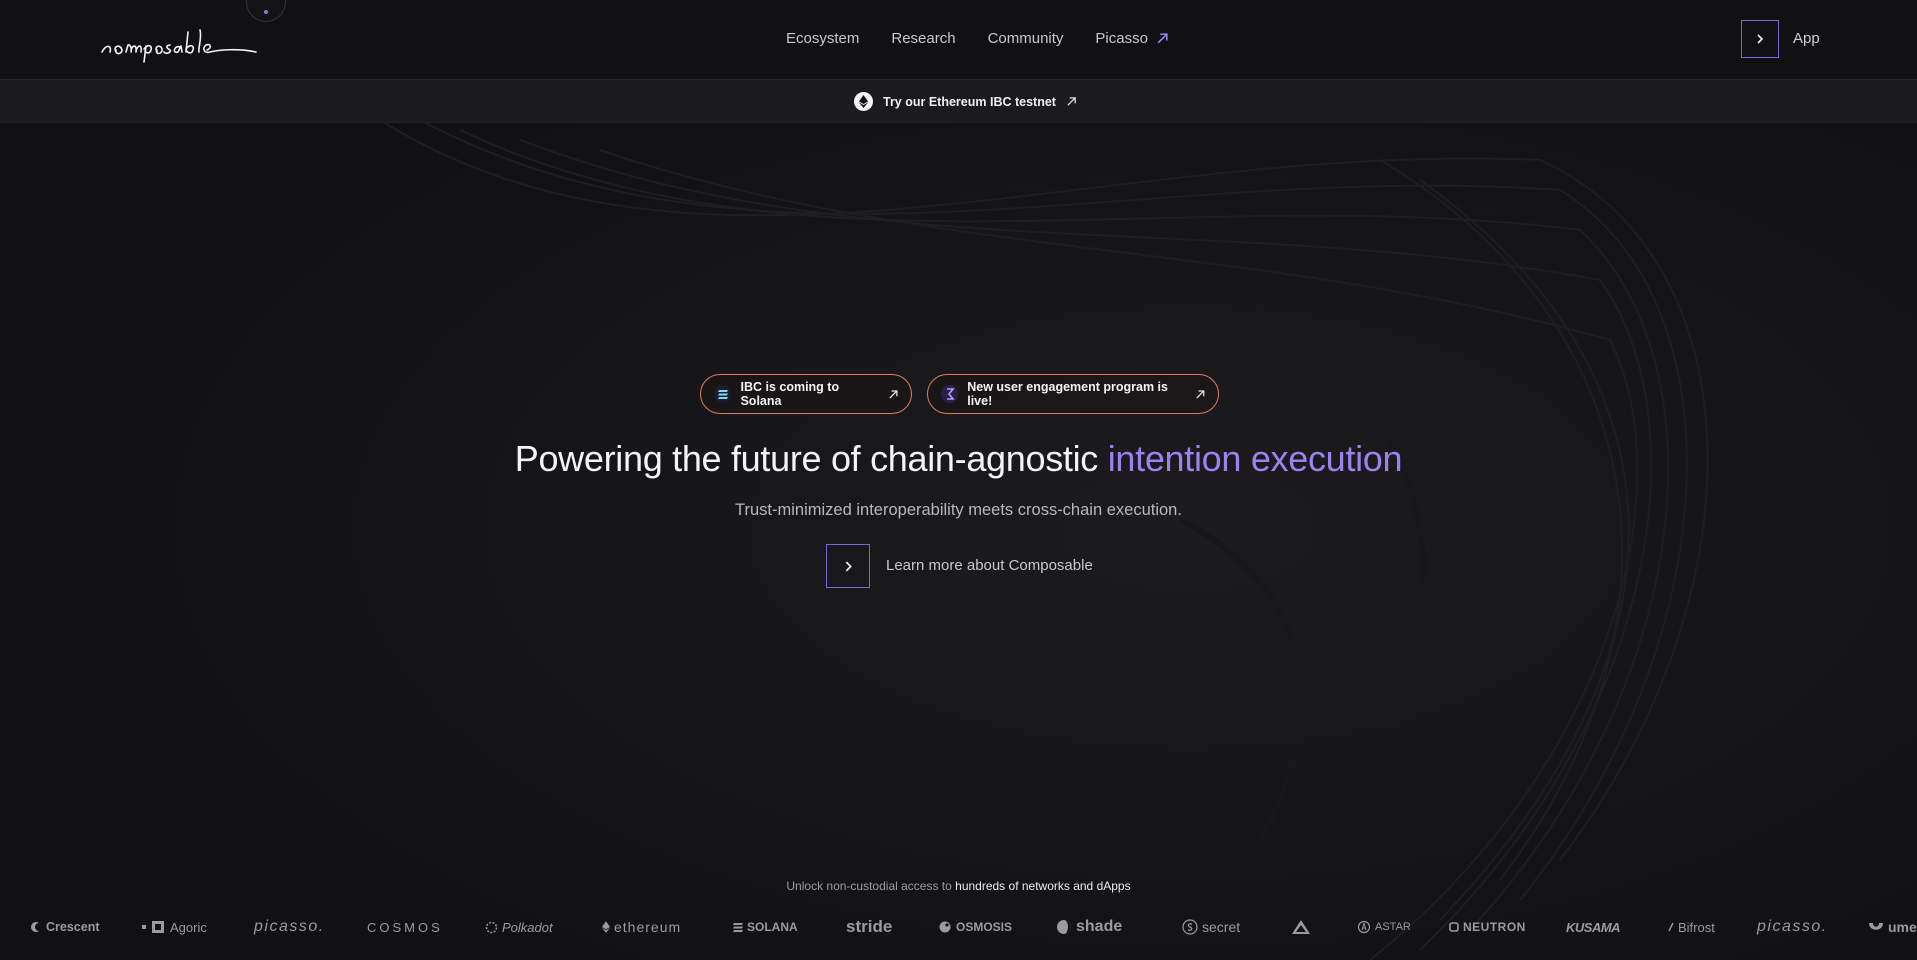 This screenshot has width=1917, height=960. What do you see at coordinates (945, 927) in the screenshot?
I see `osmosis-icon` at bounding box center [945, 927].